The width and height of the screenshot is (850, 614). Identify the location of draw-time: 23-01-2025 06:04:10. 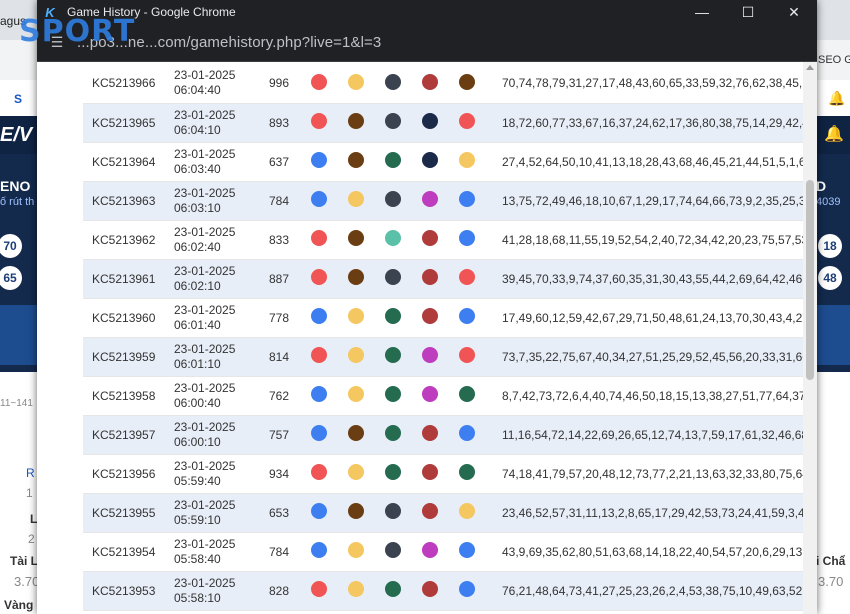
(221, 123).